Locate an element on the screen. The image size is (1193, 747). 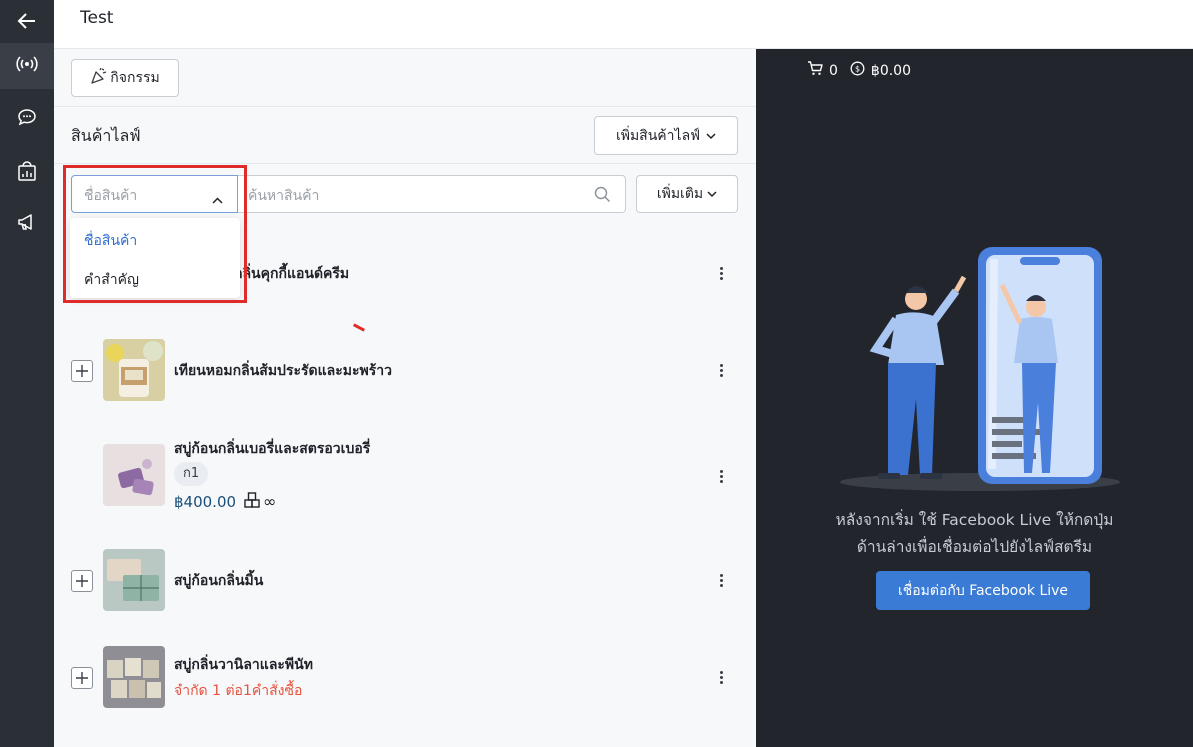
megaphone-icon is located at coordinates (27, 224).